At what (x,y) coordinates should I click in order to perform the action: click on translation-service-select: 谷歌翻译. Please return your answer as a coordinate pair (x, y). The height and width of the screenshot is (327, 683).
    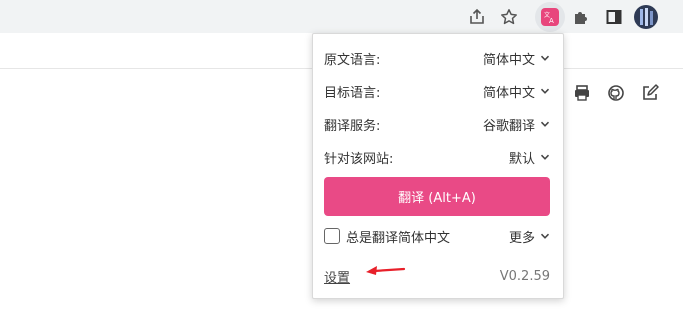
    Looking at the image, I should click on (516, 124).